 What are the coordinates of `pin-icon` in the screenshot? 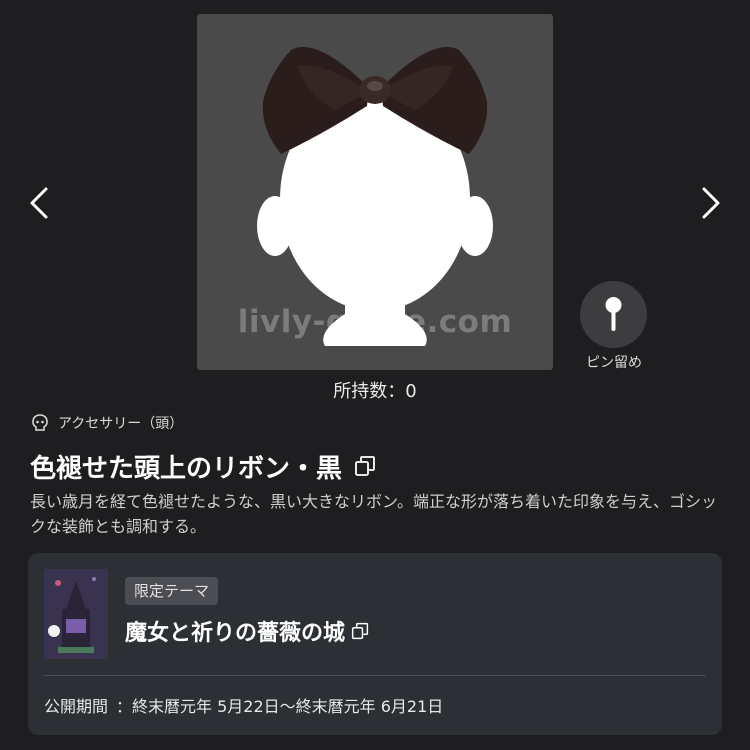 It's located at (613, 314).